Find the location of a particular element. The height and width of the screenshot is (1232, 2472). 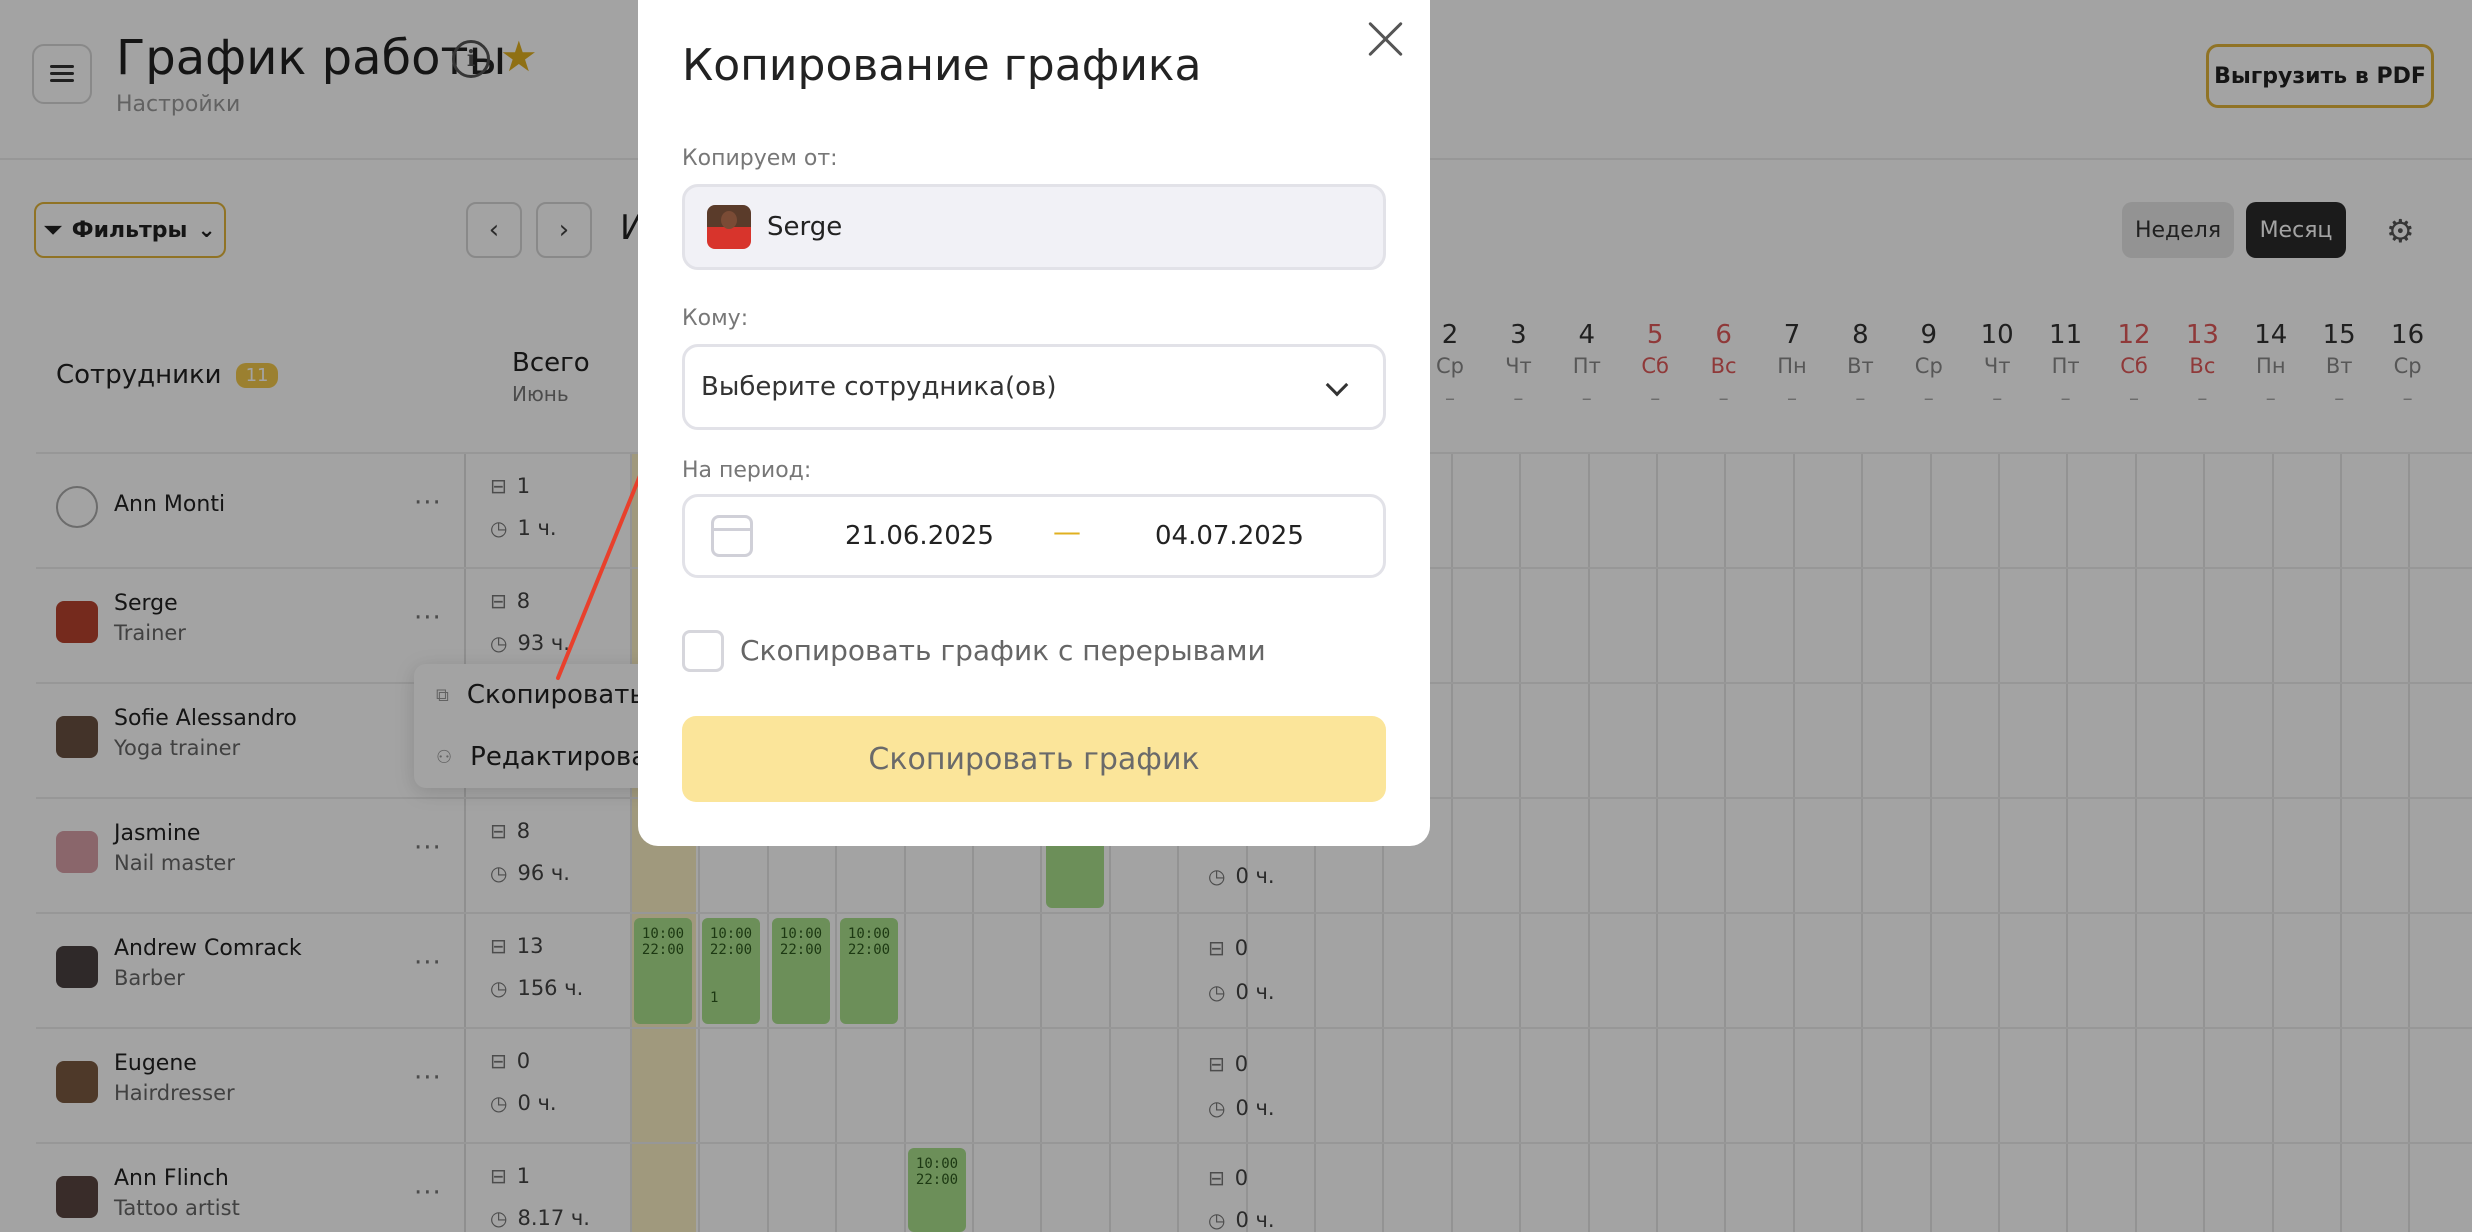

date-from: 21.06.2025 is located at coordinates (919, 536).